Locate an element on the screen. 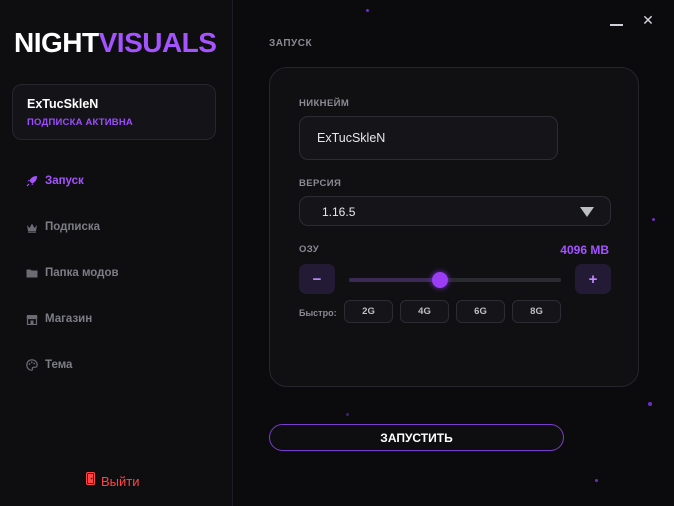 This screenshot has height=506, width=674. quick-memory-8g-button: 8G is located at coordinates (536, 311).